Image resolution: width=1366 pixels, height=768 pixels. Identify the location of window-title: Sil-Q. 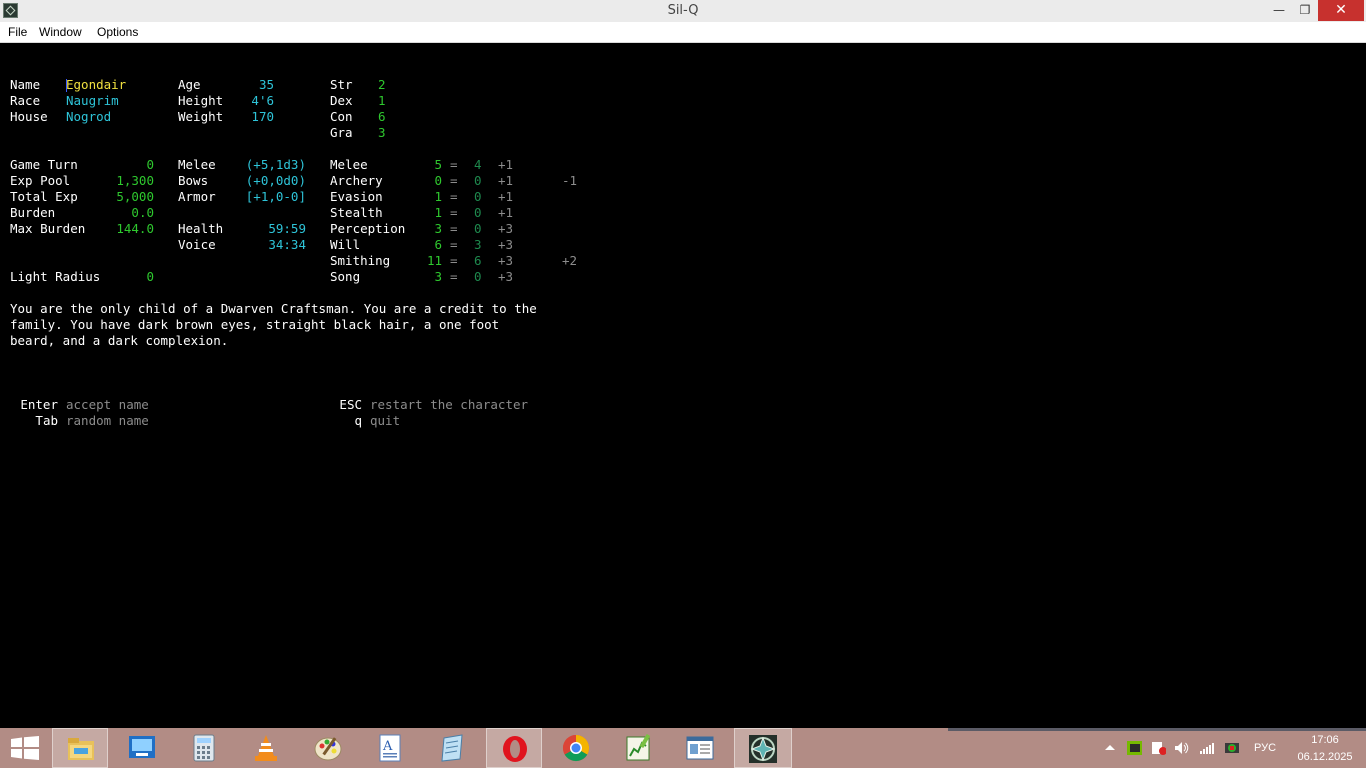
(683, 10).